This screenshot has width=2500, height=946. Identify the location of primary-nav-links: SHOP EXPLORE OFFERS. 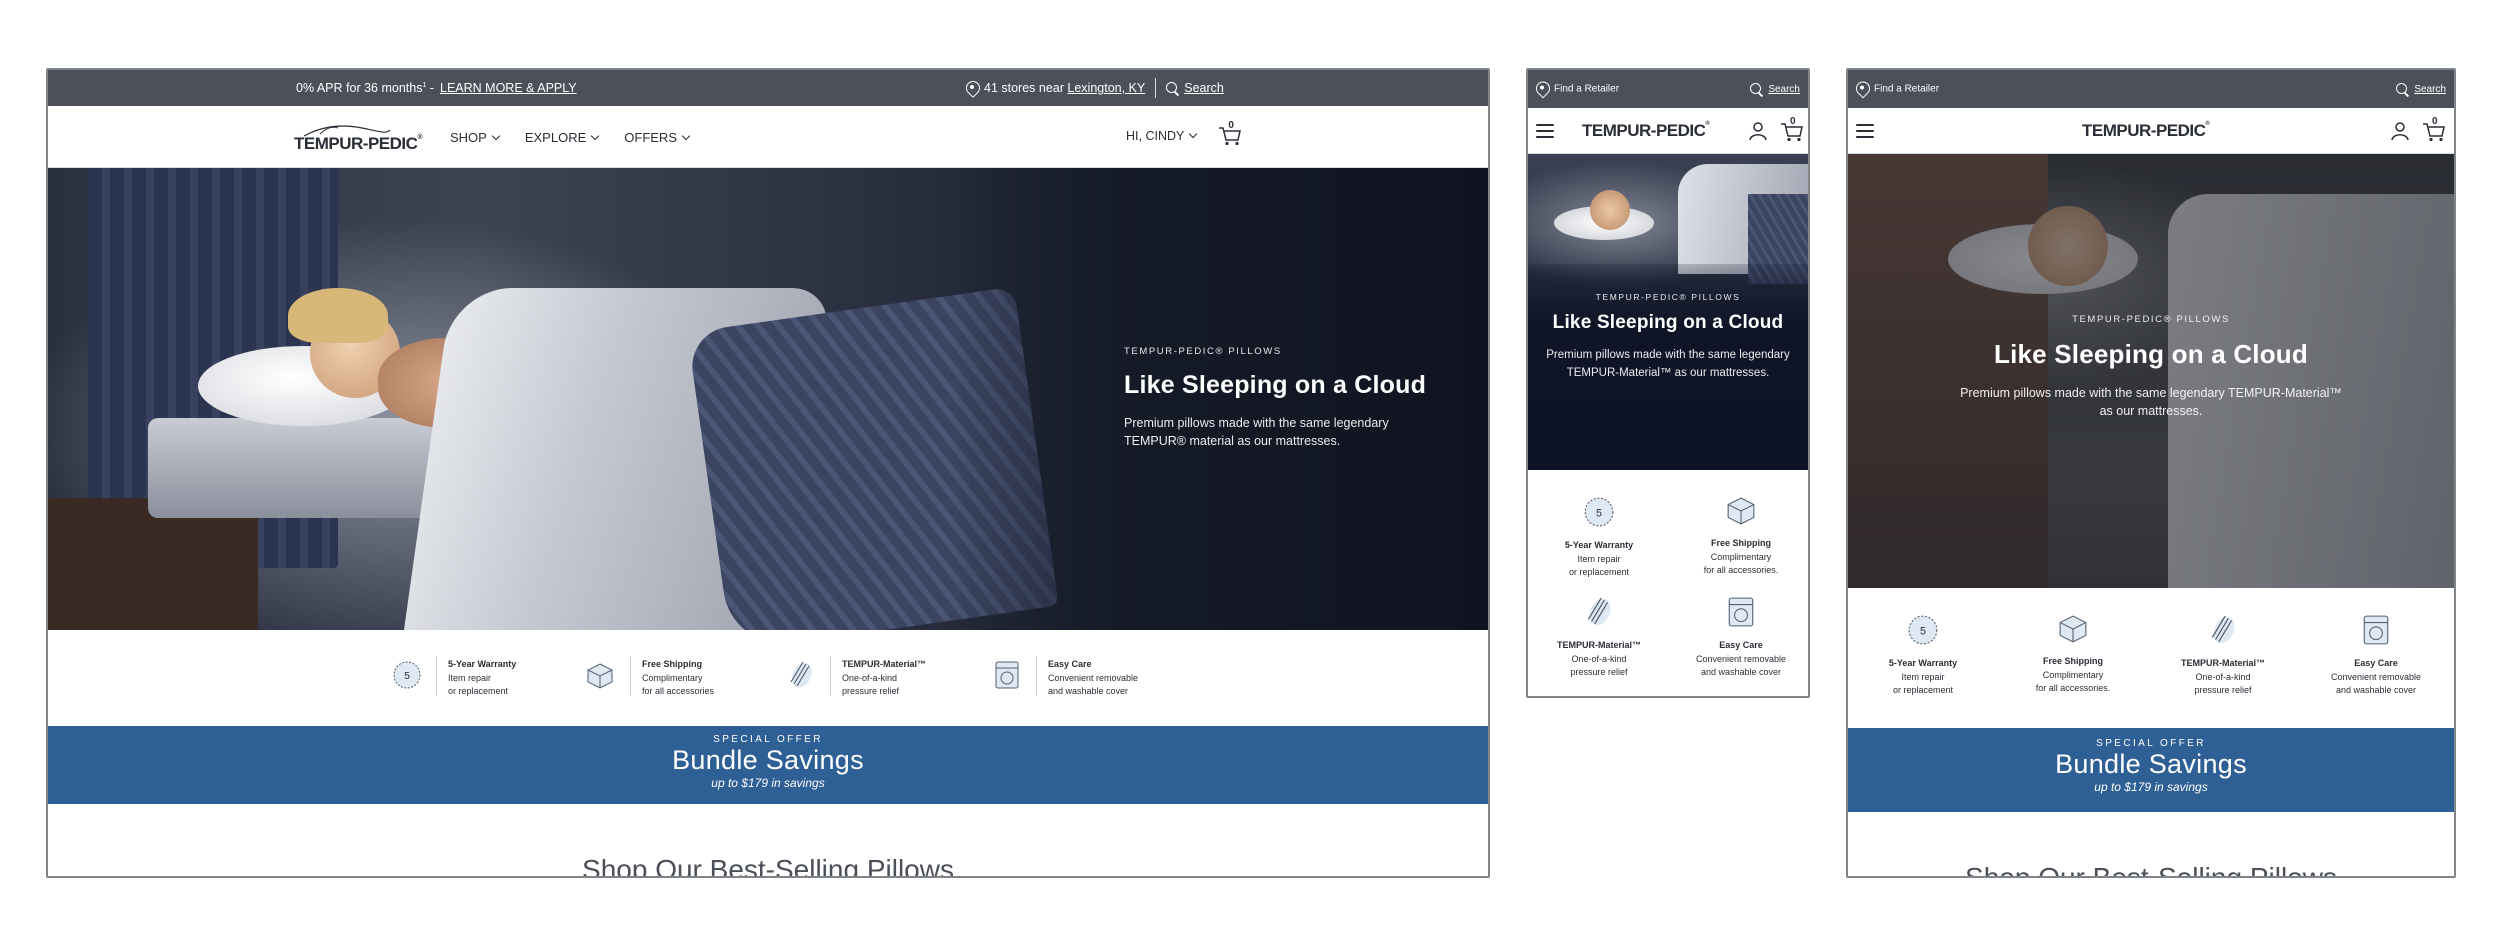
(570, 137).